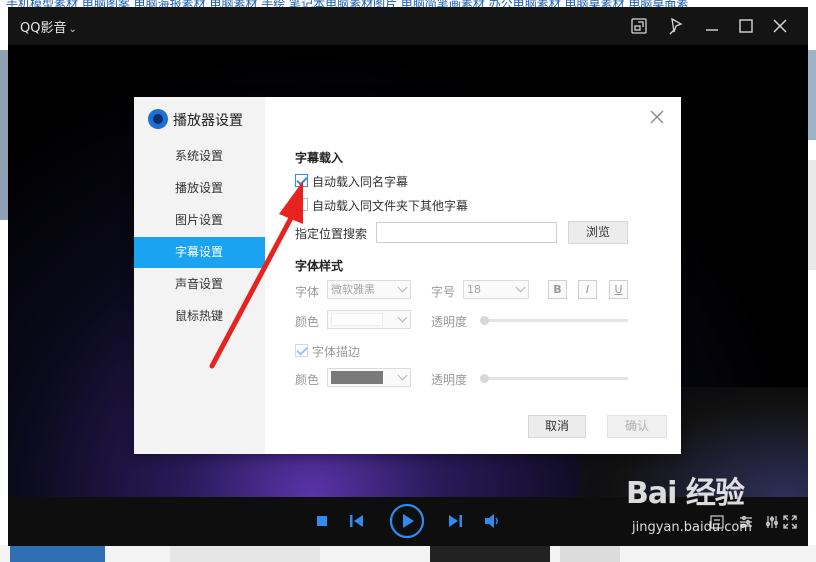 The width and height of the screenshot is (816, 562). Describe the element at coordinates (746, 26) in the screenshot. I see `maximize-icon` at that location.